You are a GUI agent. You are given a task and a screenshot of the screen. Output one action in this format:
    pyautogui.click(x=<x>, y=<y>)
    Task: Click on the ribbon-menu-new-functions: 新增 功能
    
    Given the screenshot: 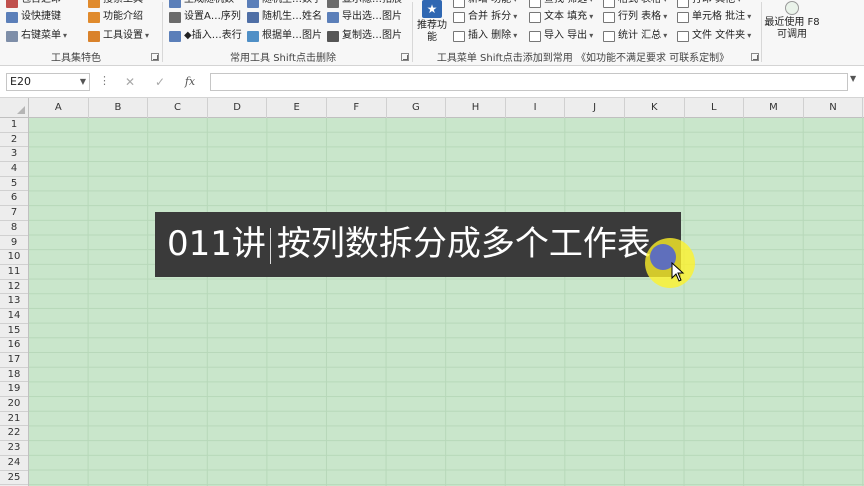 What is the action you would take?
    pyautogui.click(x=485, y=4)
    